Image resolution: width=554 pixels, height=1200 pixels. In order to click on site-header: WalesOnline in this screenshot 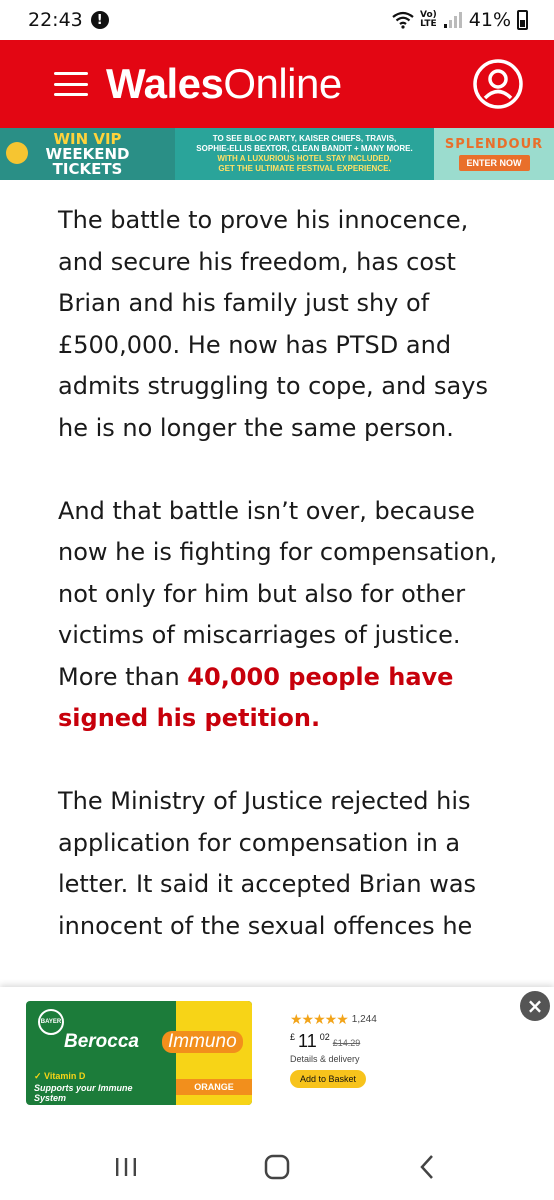, I will do `click(277, 84)`.